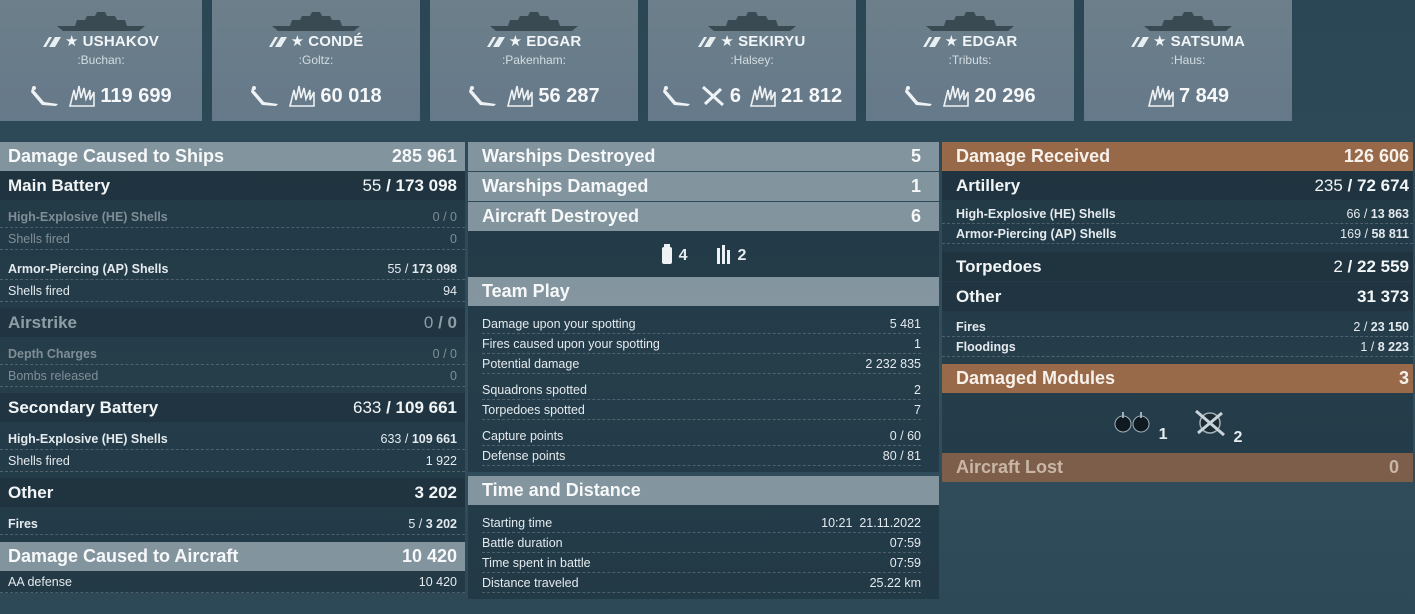  What do you see at coordinates (526, 291) in the screenshot?
I see `team-play-title: Team Play` at bounding box center [526, 291].